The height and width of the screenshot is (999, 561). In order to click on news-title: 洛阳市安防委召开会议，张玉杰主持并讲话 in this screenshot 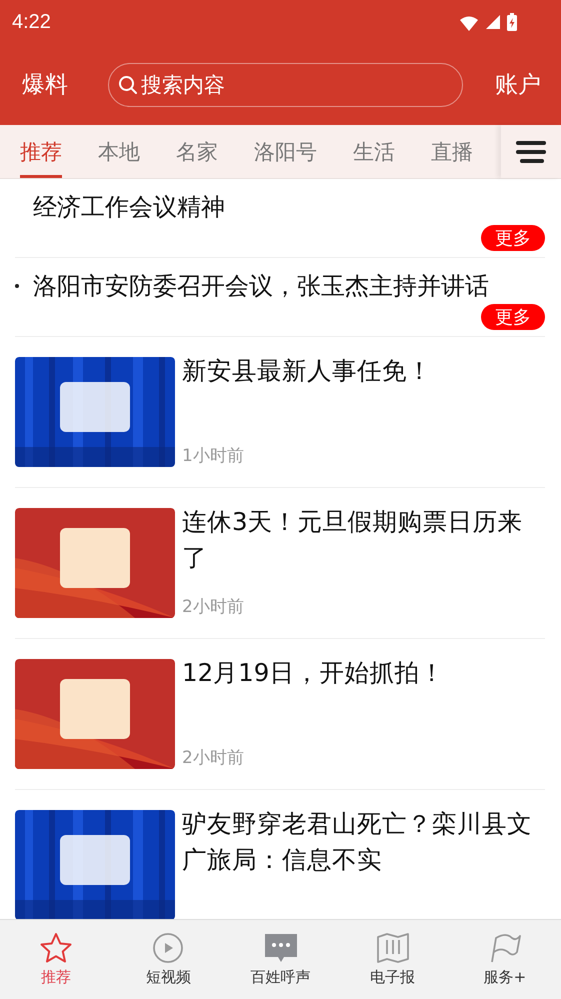, I will do `click(261, 286)`.